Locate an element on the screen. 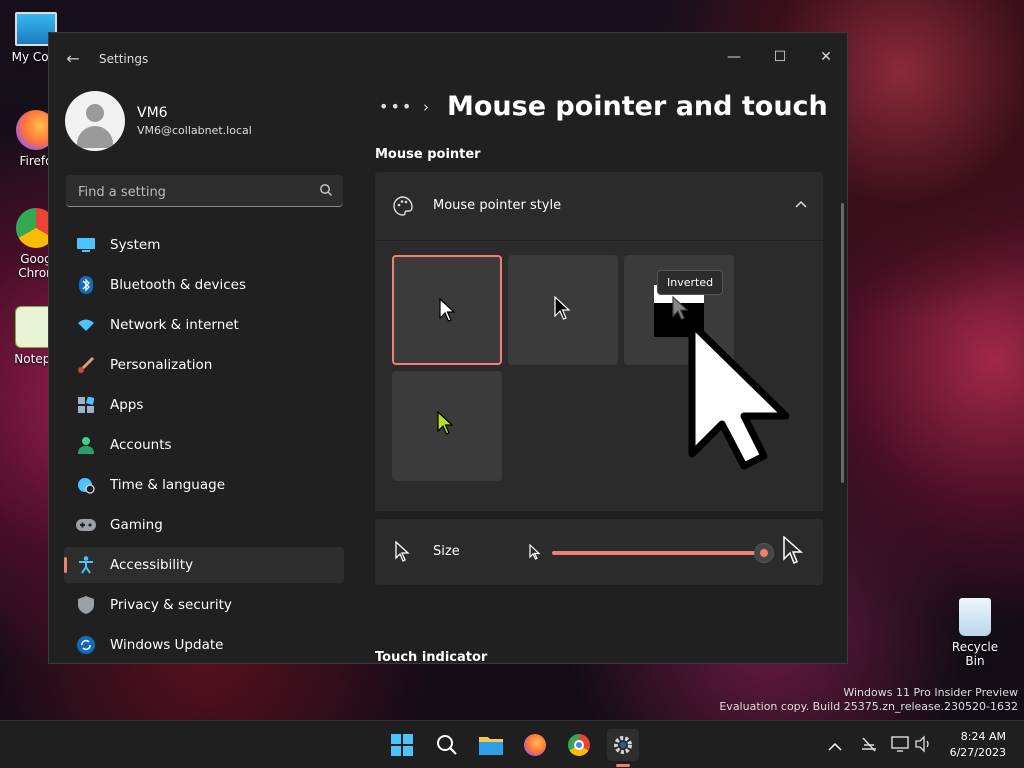  volume-button is located at coordinates (923, 746).